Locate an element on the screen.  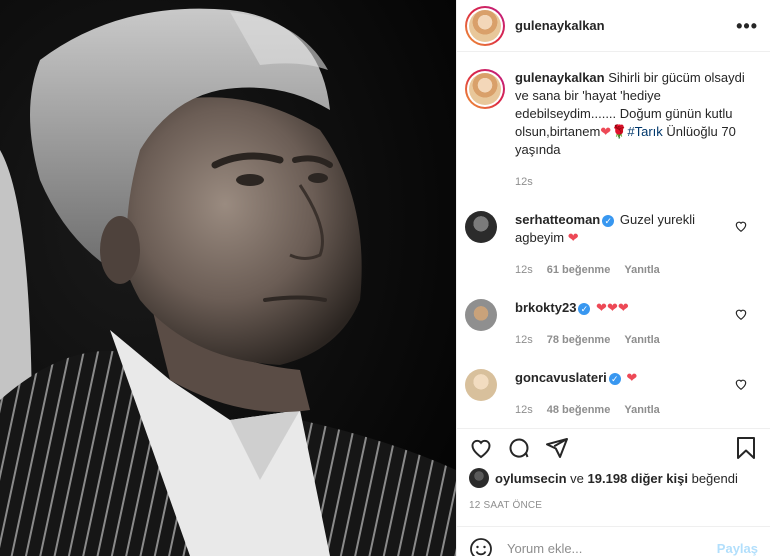
comment-likes: 48 beğenme is located at coordinates (579, 410).